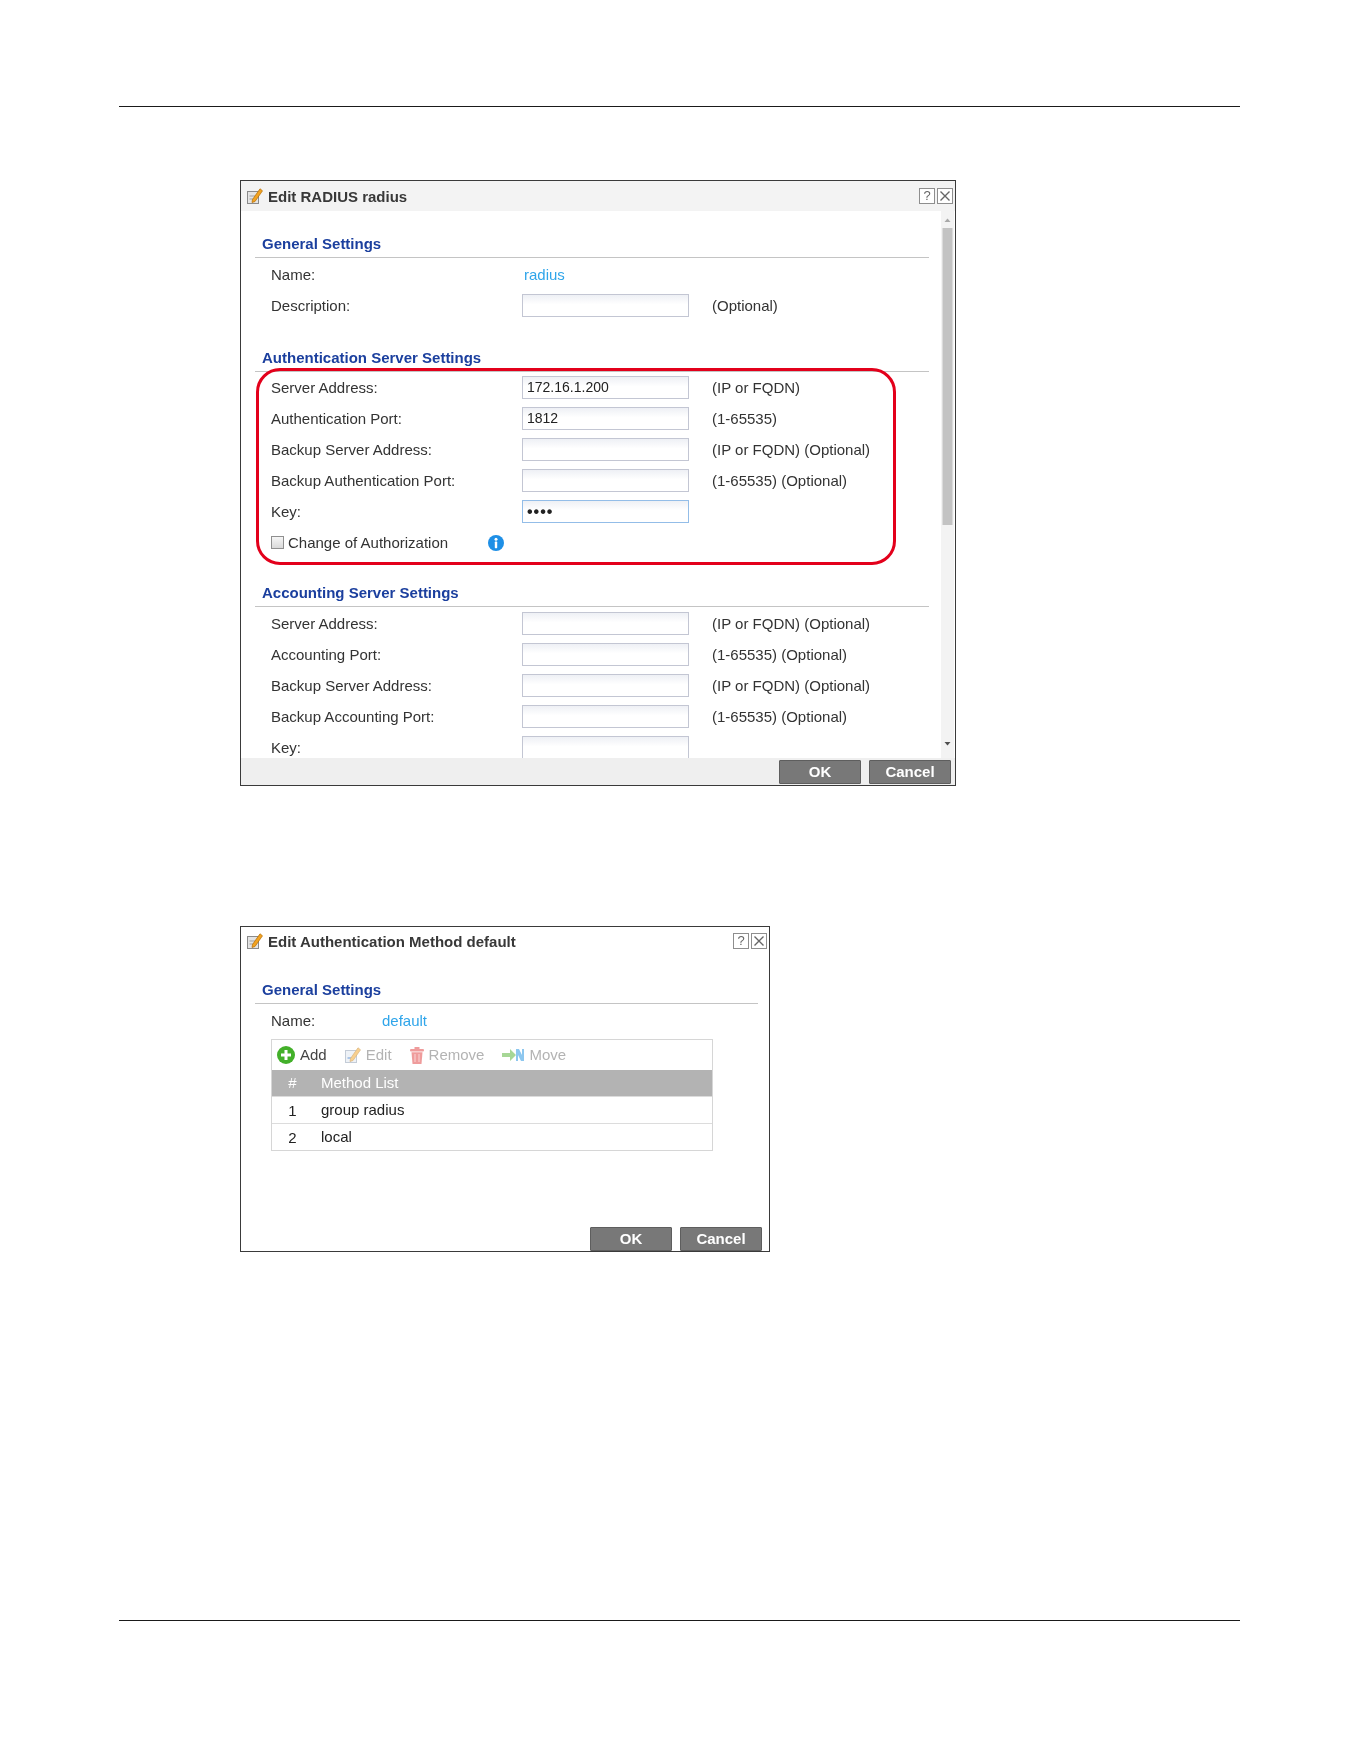 This screenshot has height=1761, width=1361. What do you see at coordinates (745, 418) in the screenshot?
I see `hint-text: (1-65535)` at bounding box center [745, 418].